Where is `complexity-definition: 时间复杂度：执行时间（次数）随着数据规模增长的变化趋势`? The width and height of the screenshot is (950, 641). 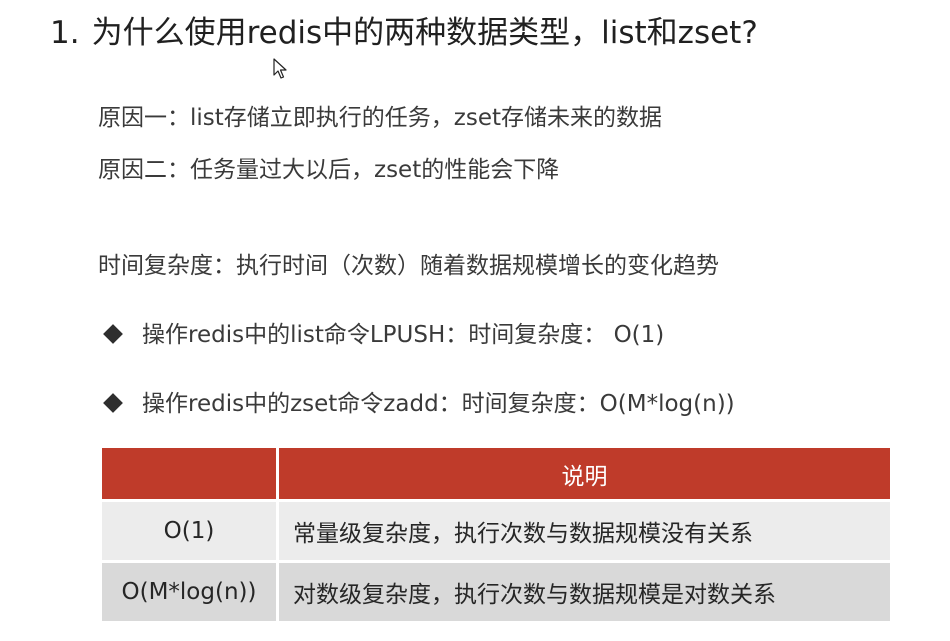
complexity-definition: 时间复杂度：执行时间（次数）随着数据规模增长的变化趋势 is located at coordinates (408, 266).